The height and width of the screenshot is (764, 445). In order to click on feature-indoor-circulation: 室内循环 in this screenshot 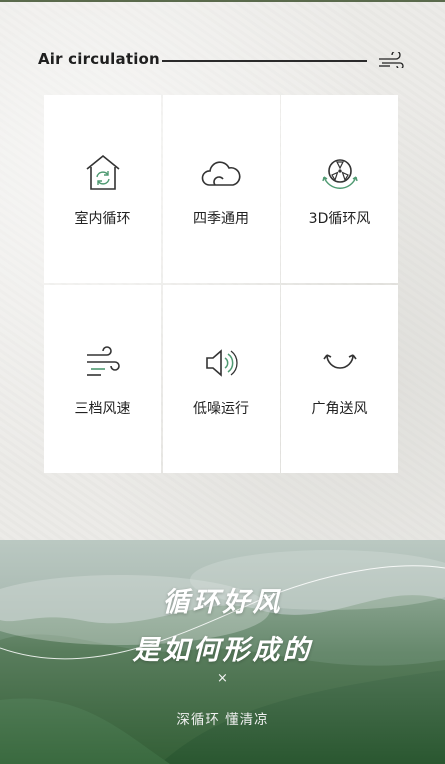, I will do `click(102, 189)`.